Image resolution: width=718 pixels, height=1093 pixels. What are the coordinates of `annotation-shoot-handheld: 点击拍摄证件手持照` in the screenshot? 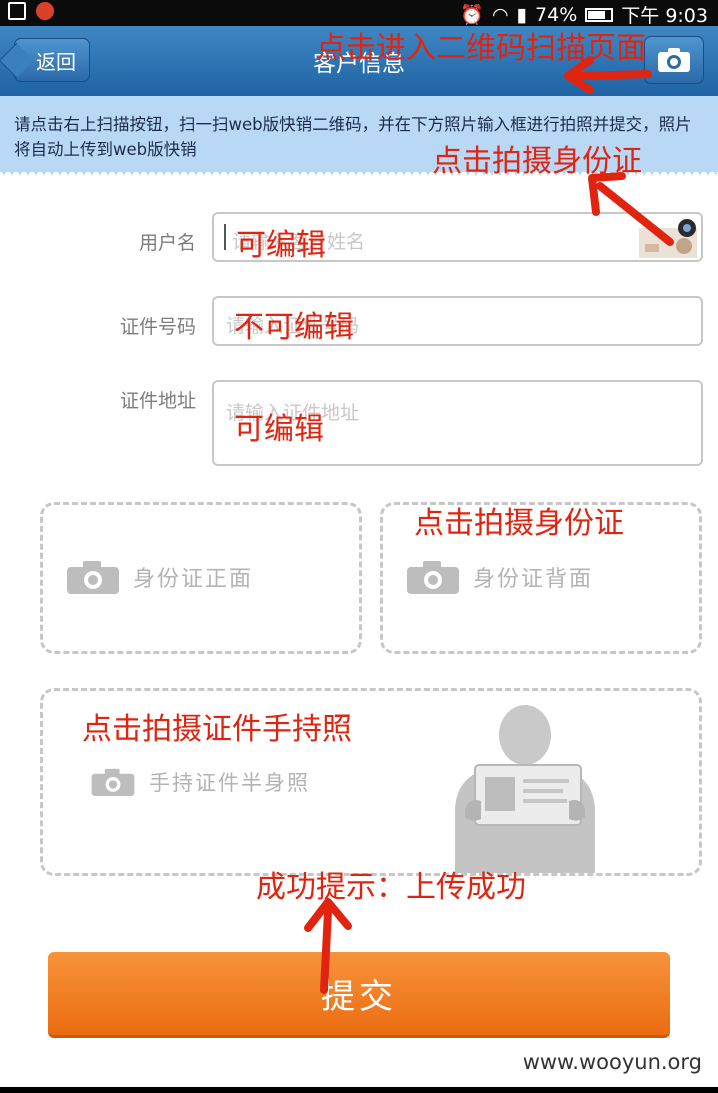 It's located at (217, 729).